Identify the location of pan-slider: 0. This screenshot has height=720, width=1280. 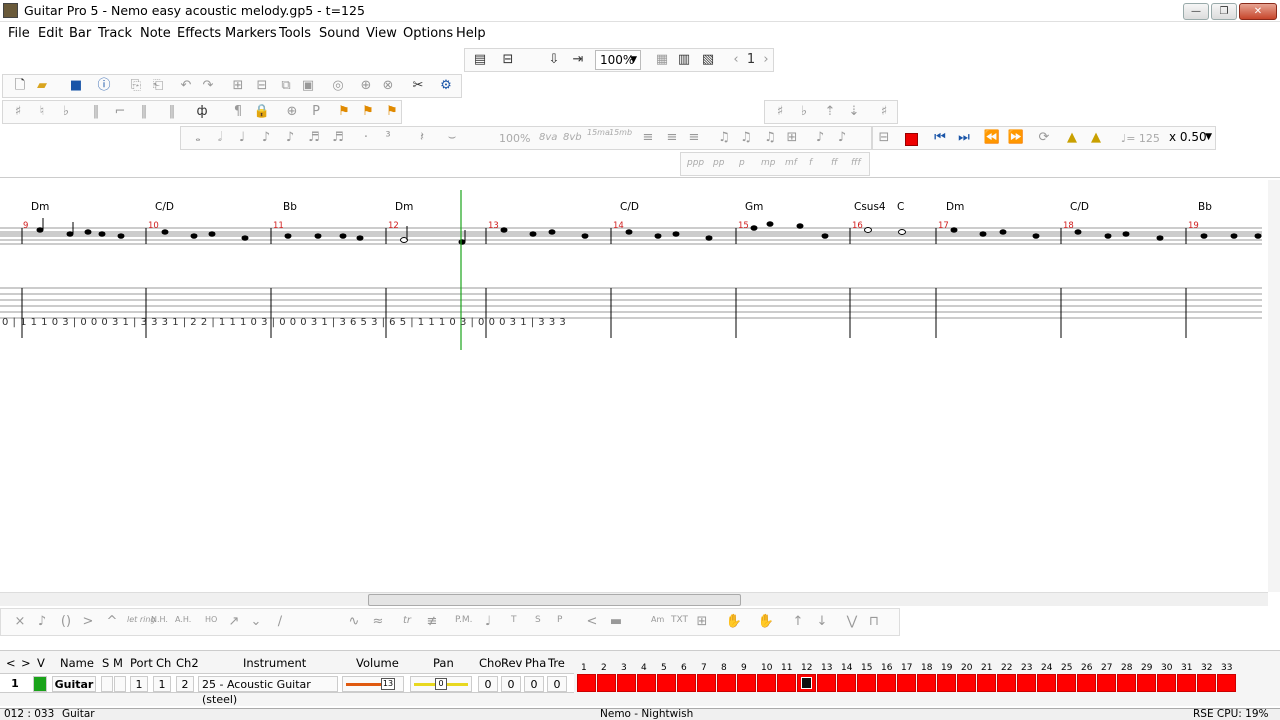
(441, 684).